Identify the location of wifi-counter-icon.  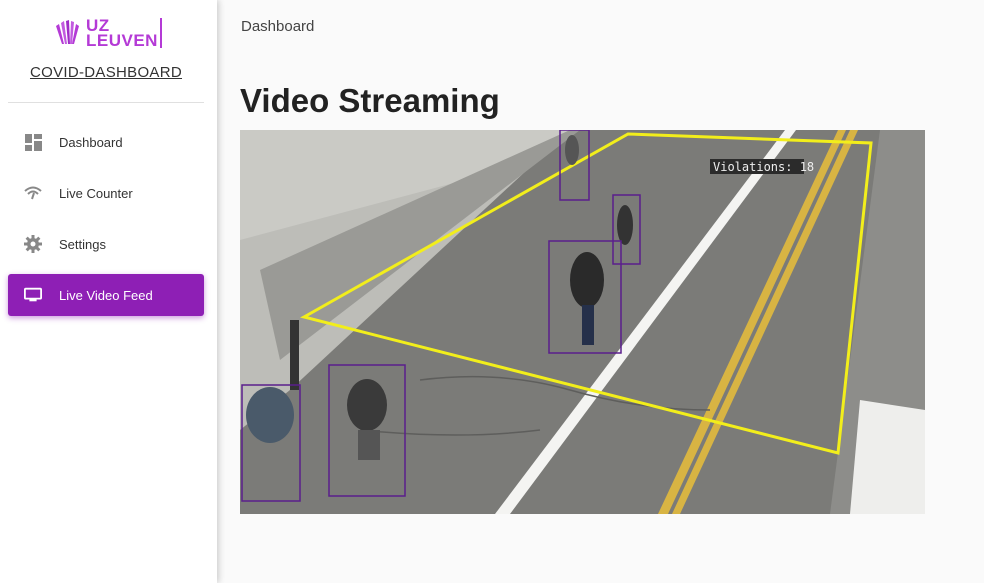
(33, 193).